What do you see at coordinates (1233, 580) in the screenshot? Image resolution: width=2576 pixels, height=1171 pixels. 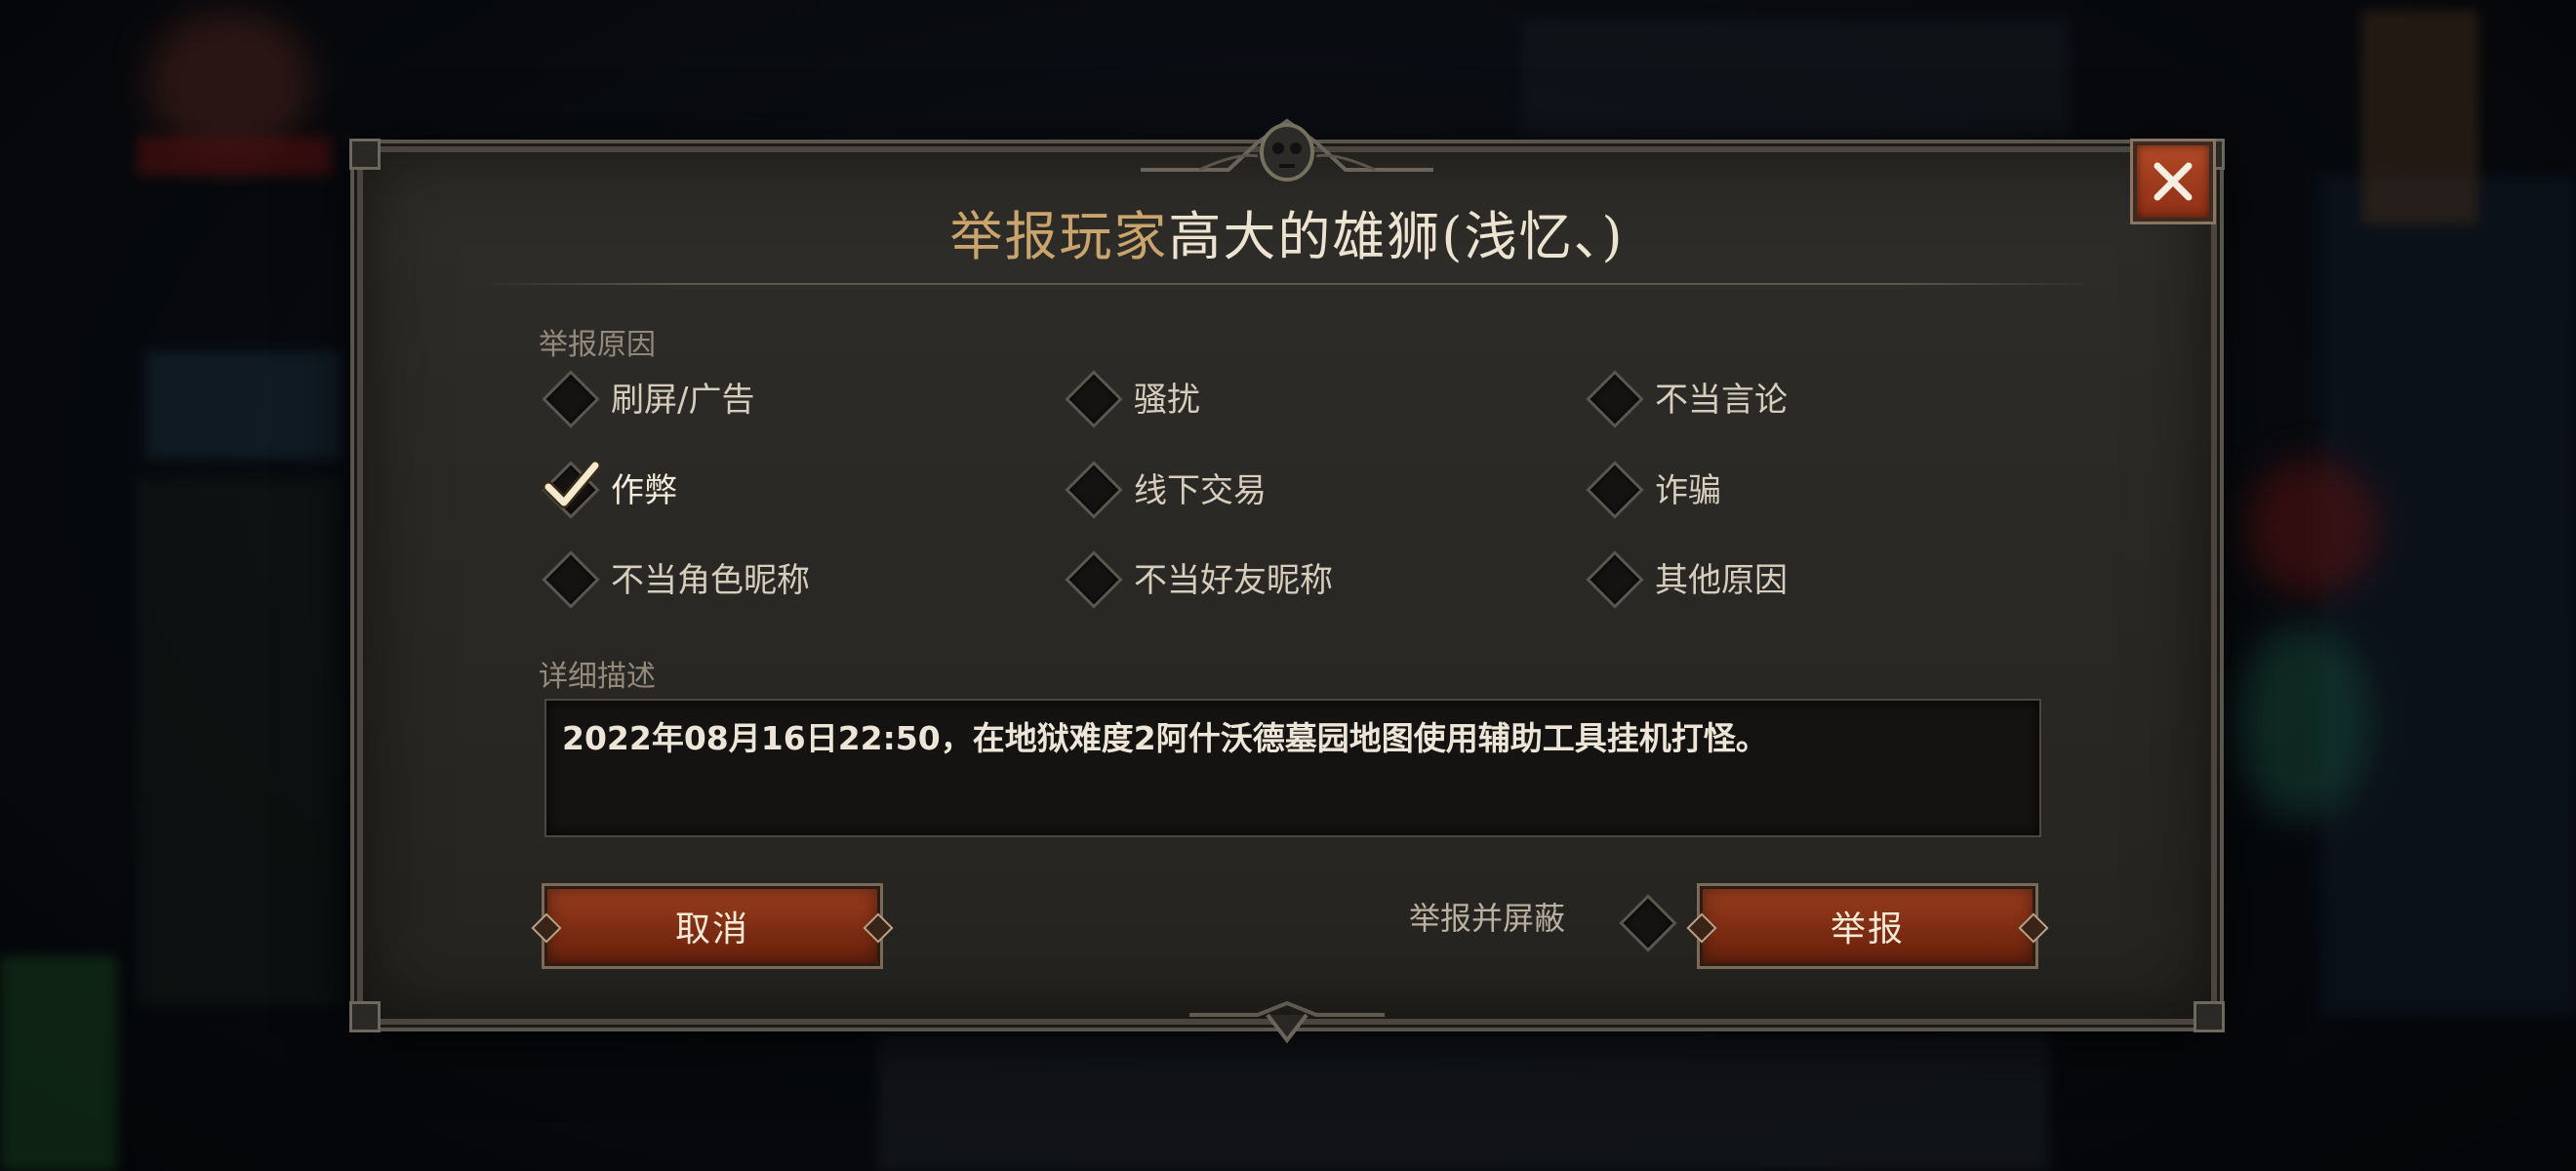 I see `reason-label: 不当好友昵称` at bounding box center [1233, 580].